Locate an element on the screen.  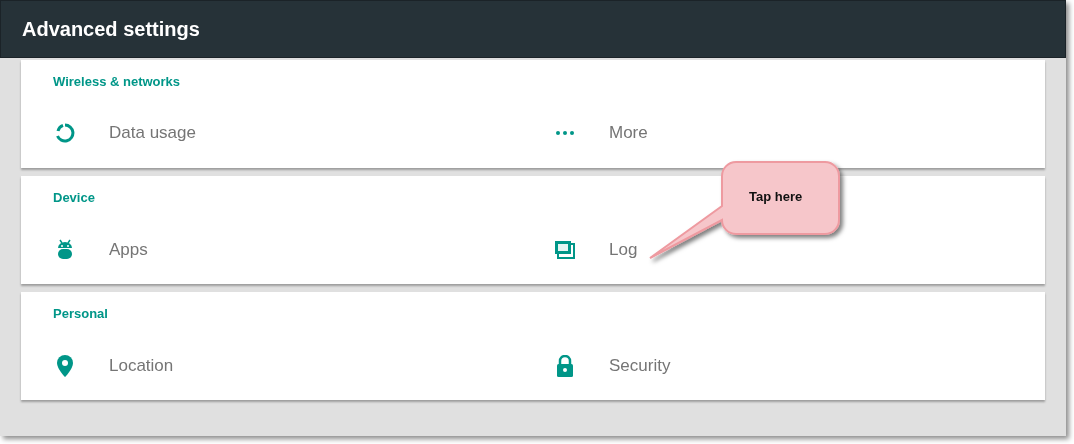
more-icon is located at coordinates (565, 133).